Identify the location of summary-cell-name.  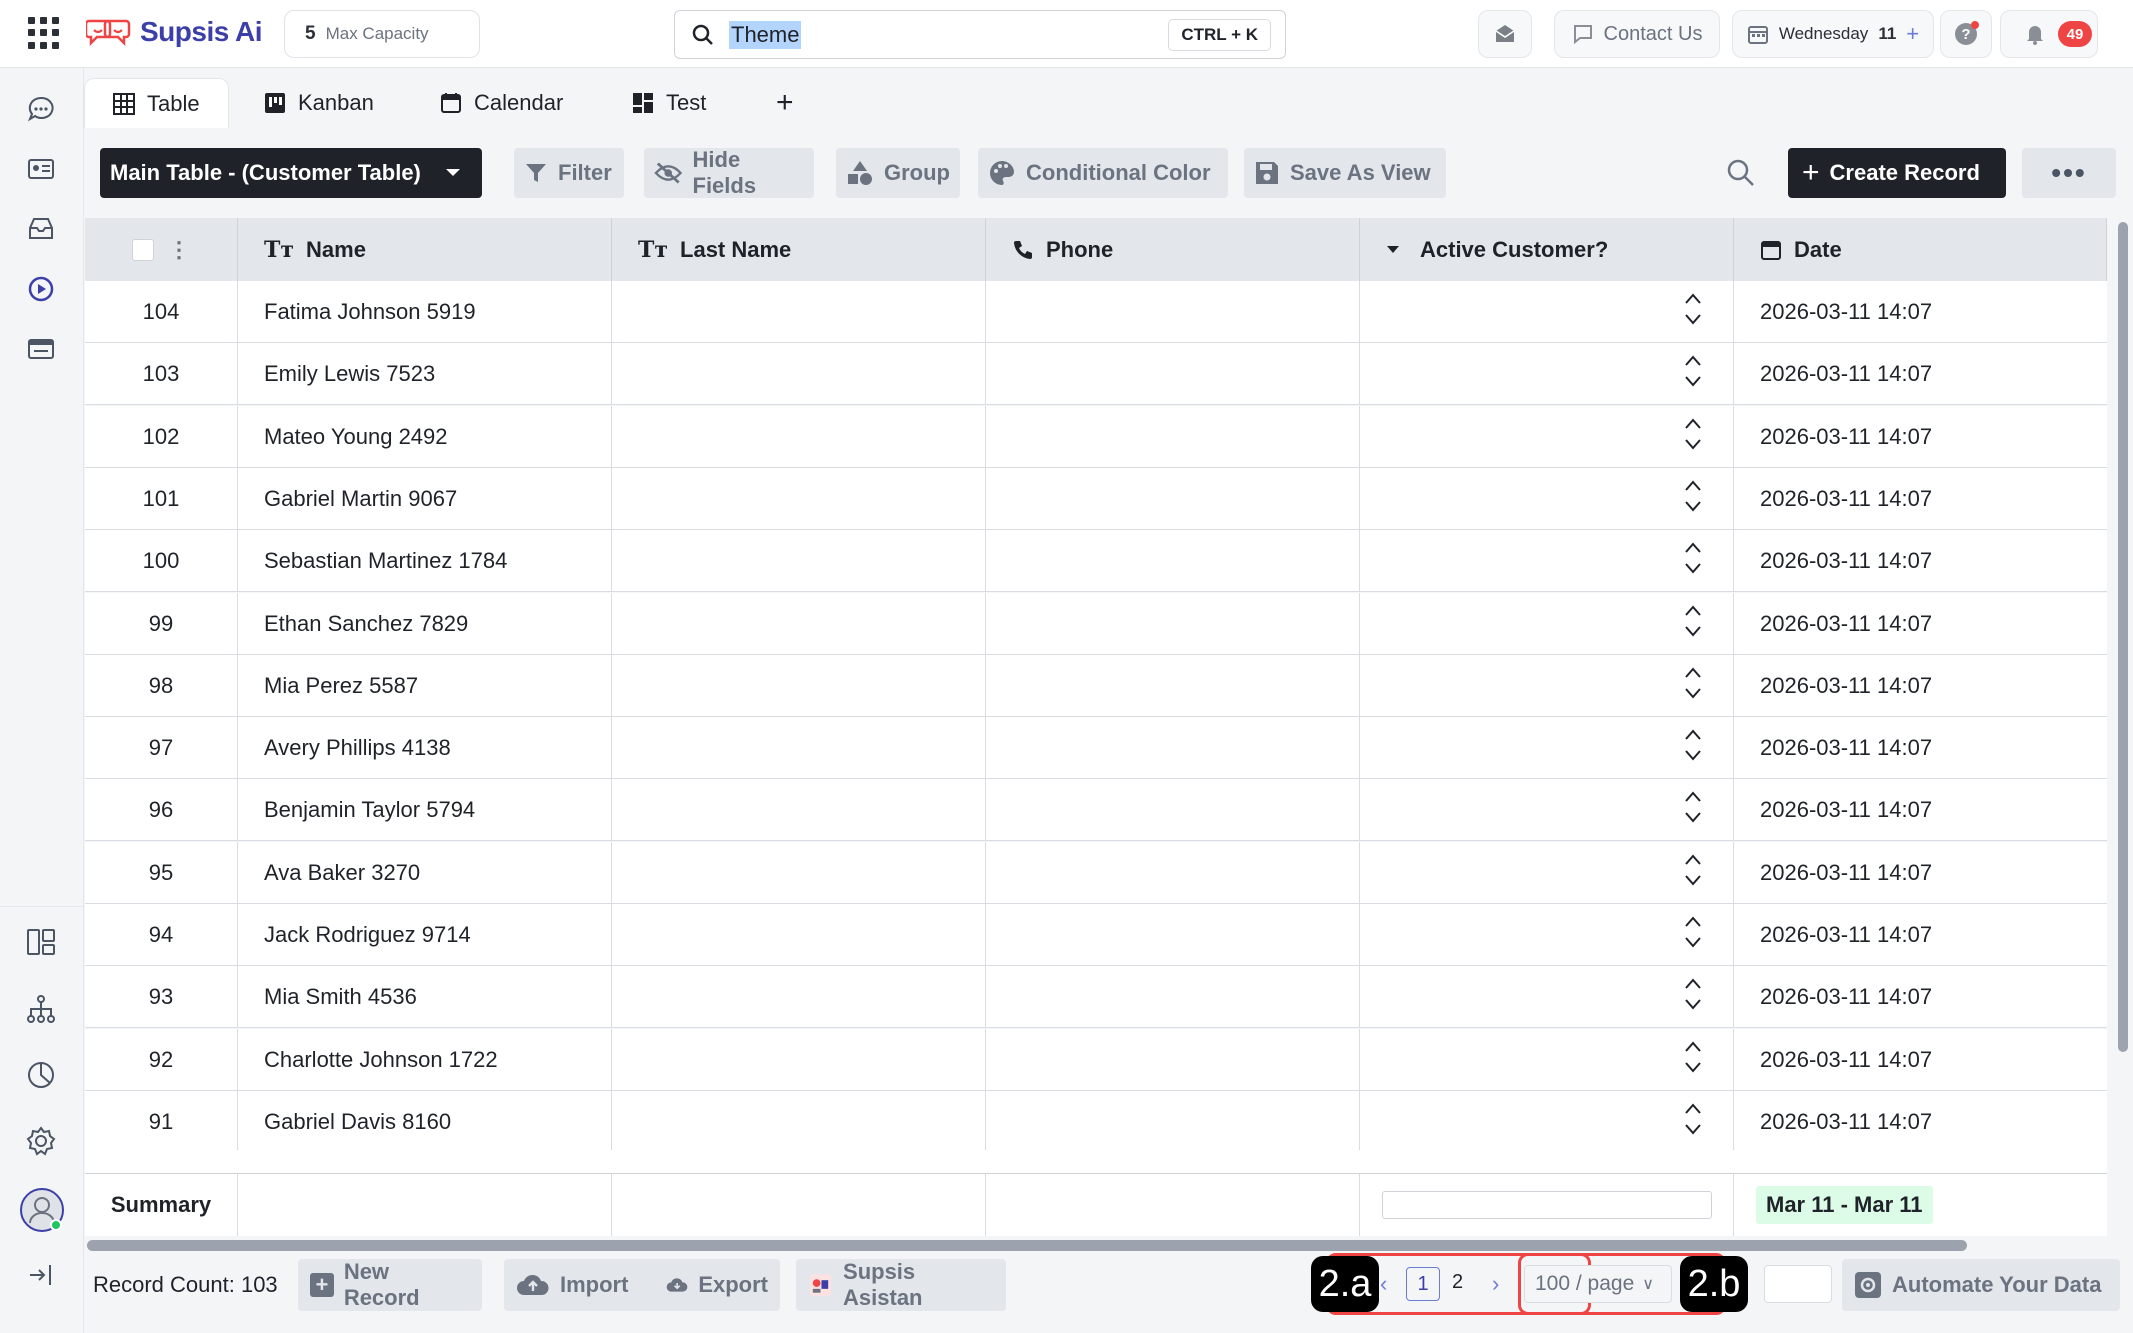
(425, 1205).